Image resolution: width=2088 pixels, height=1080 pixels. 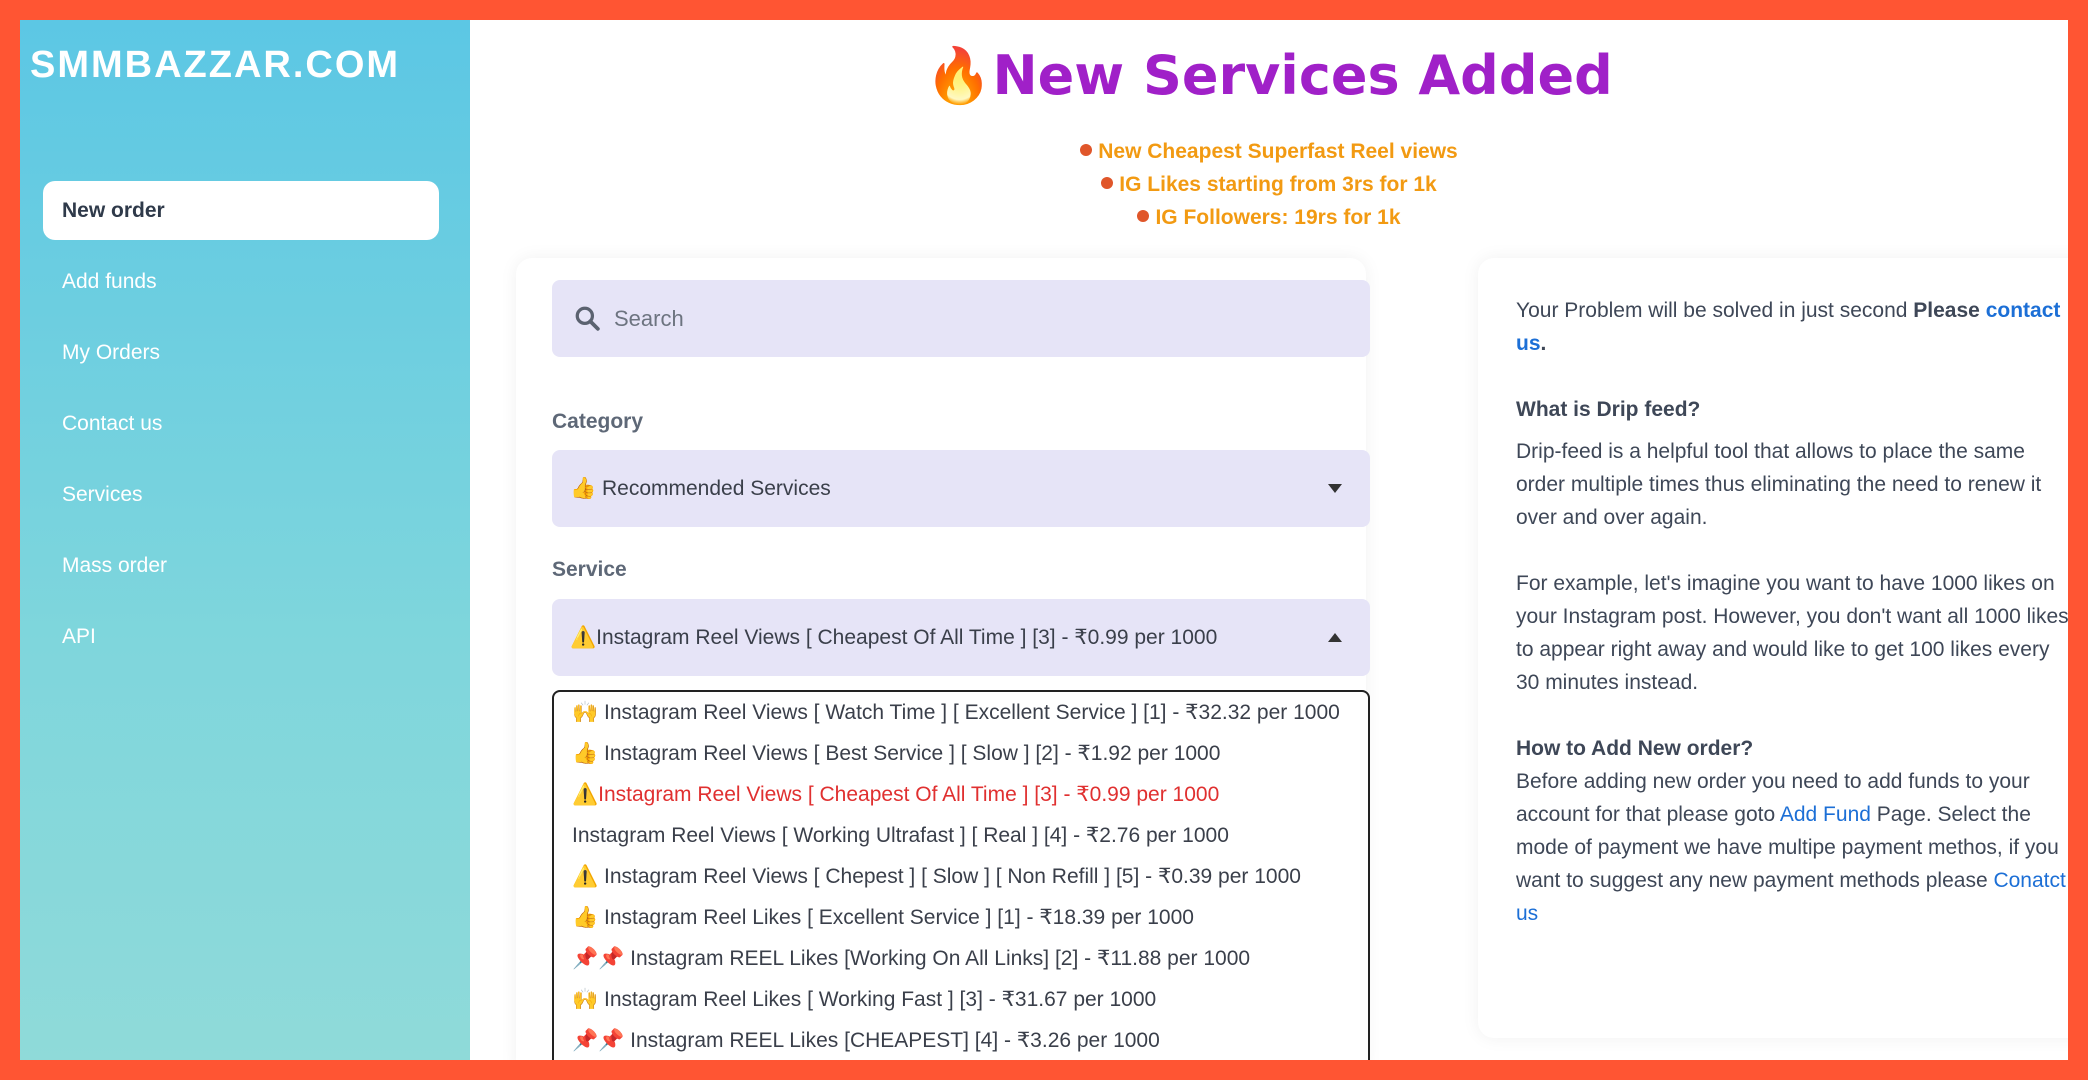 What do you see at coordinates (589, 569) in the screenshot?
I see `service-label: Service` at bounding box center [589, 569].